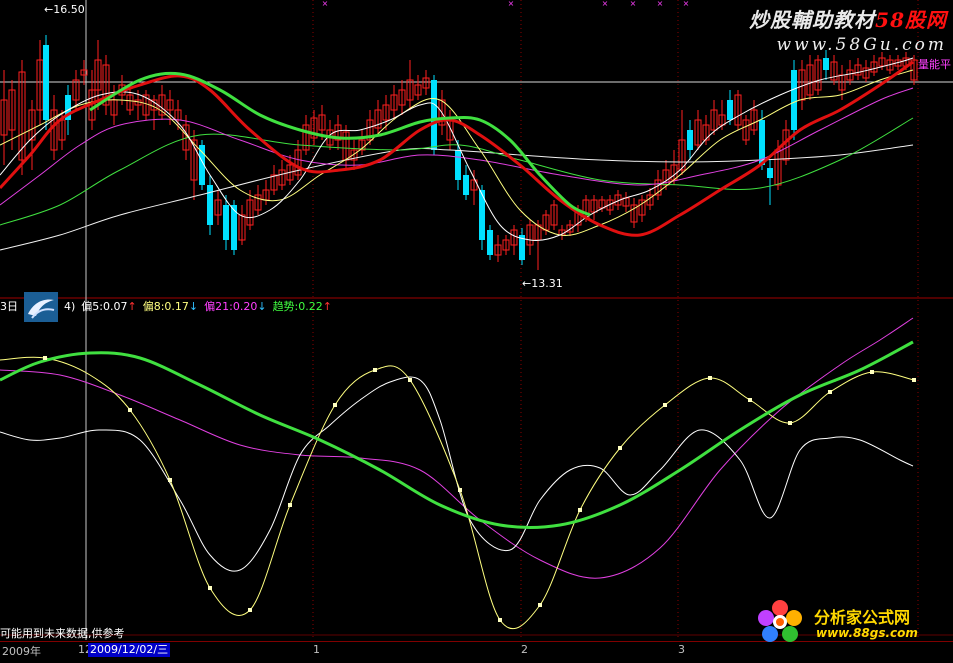  What do you see at coordinates (524, 649) in the screenshot?
I see `date-axis-month-mark: 2` at bounding box center [524, 649].